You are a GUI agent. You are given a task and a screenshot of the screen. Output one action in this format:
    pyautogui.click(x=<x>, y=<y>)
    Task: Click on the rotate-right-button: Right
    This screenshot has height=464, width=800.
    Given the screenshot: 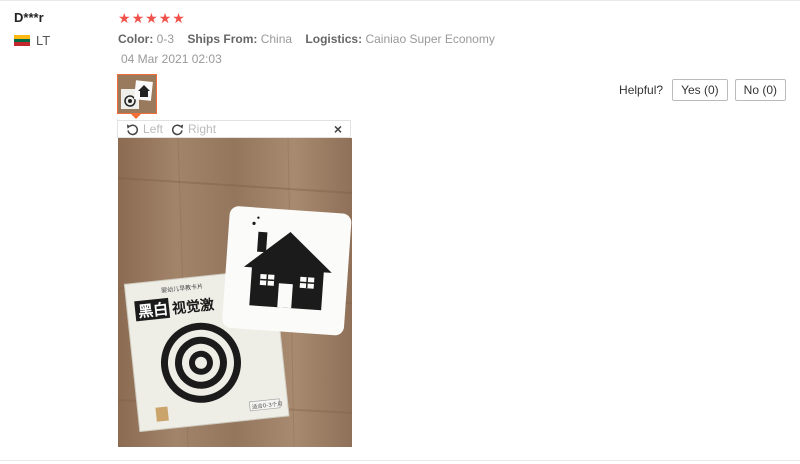 What is the action you would take?
    pyautogui.click(x=193, y=129)
    